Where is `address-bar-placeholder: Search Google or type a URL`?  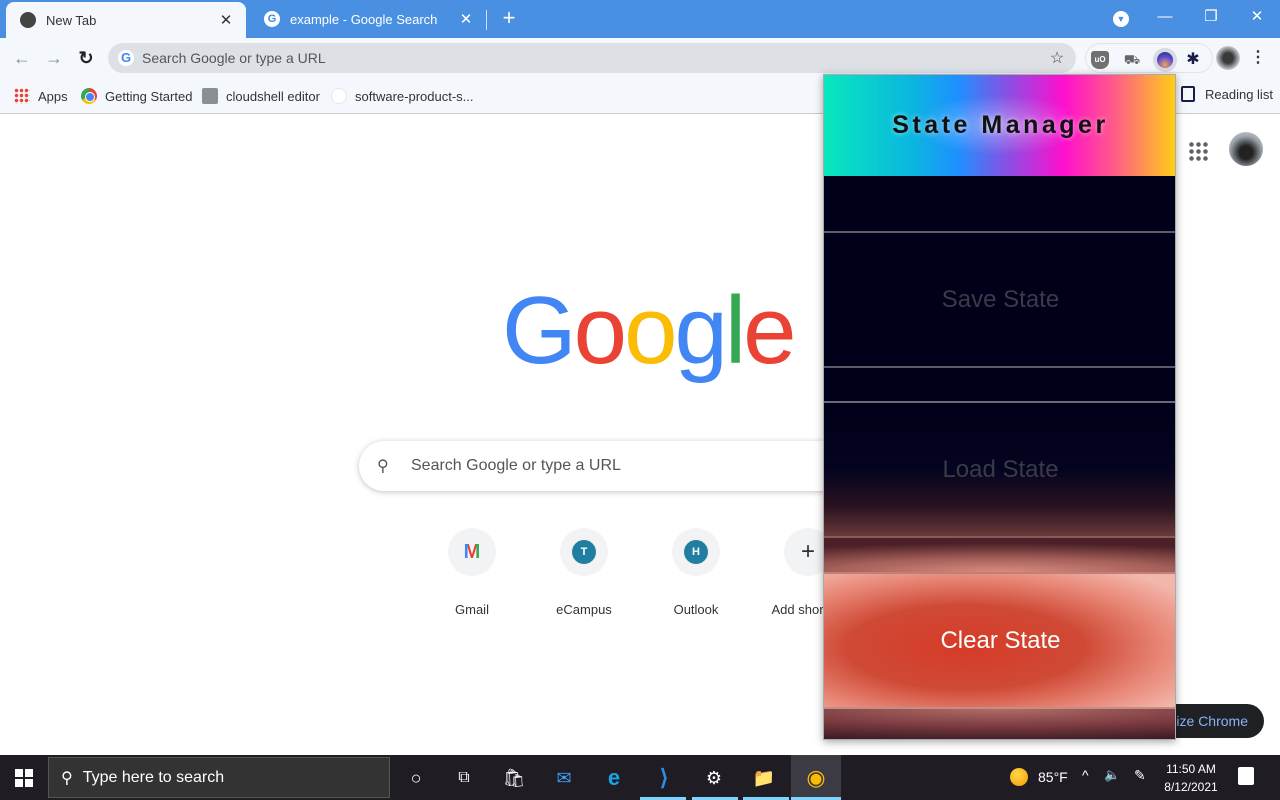
address-bar-placeholder: Search Google or type a URL is located at coordinates (234, 58).